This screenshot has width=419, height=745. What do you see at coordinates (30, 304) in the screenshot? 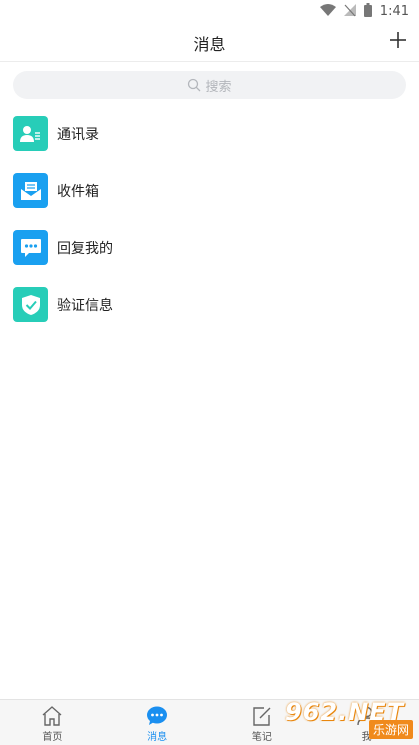
I see `verify-shield-icon` at bounding box center [30, 304].